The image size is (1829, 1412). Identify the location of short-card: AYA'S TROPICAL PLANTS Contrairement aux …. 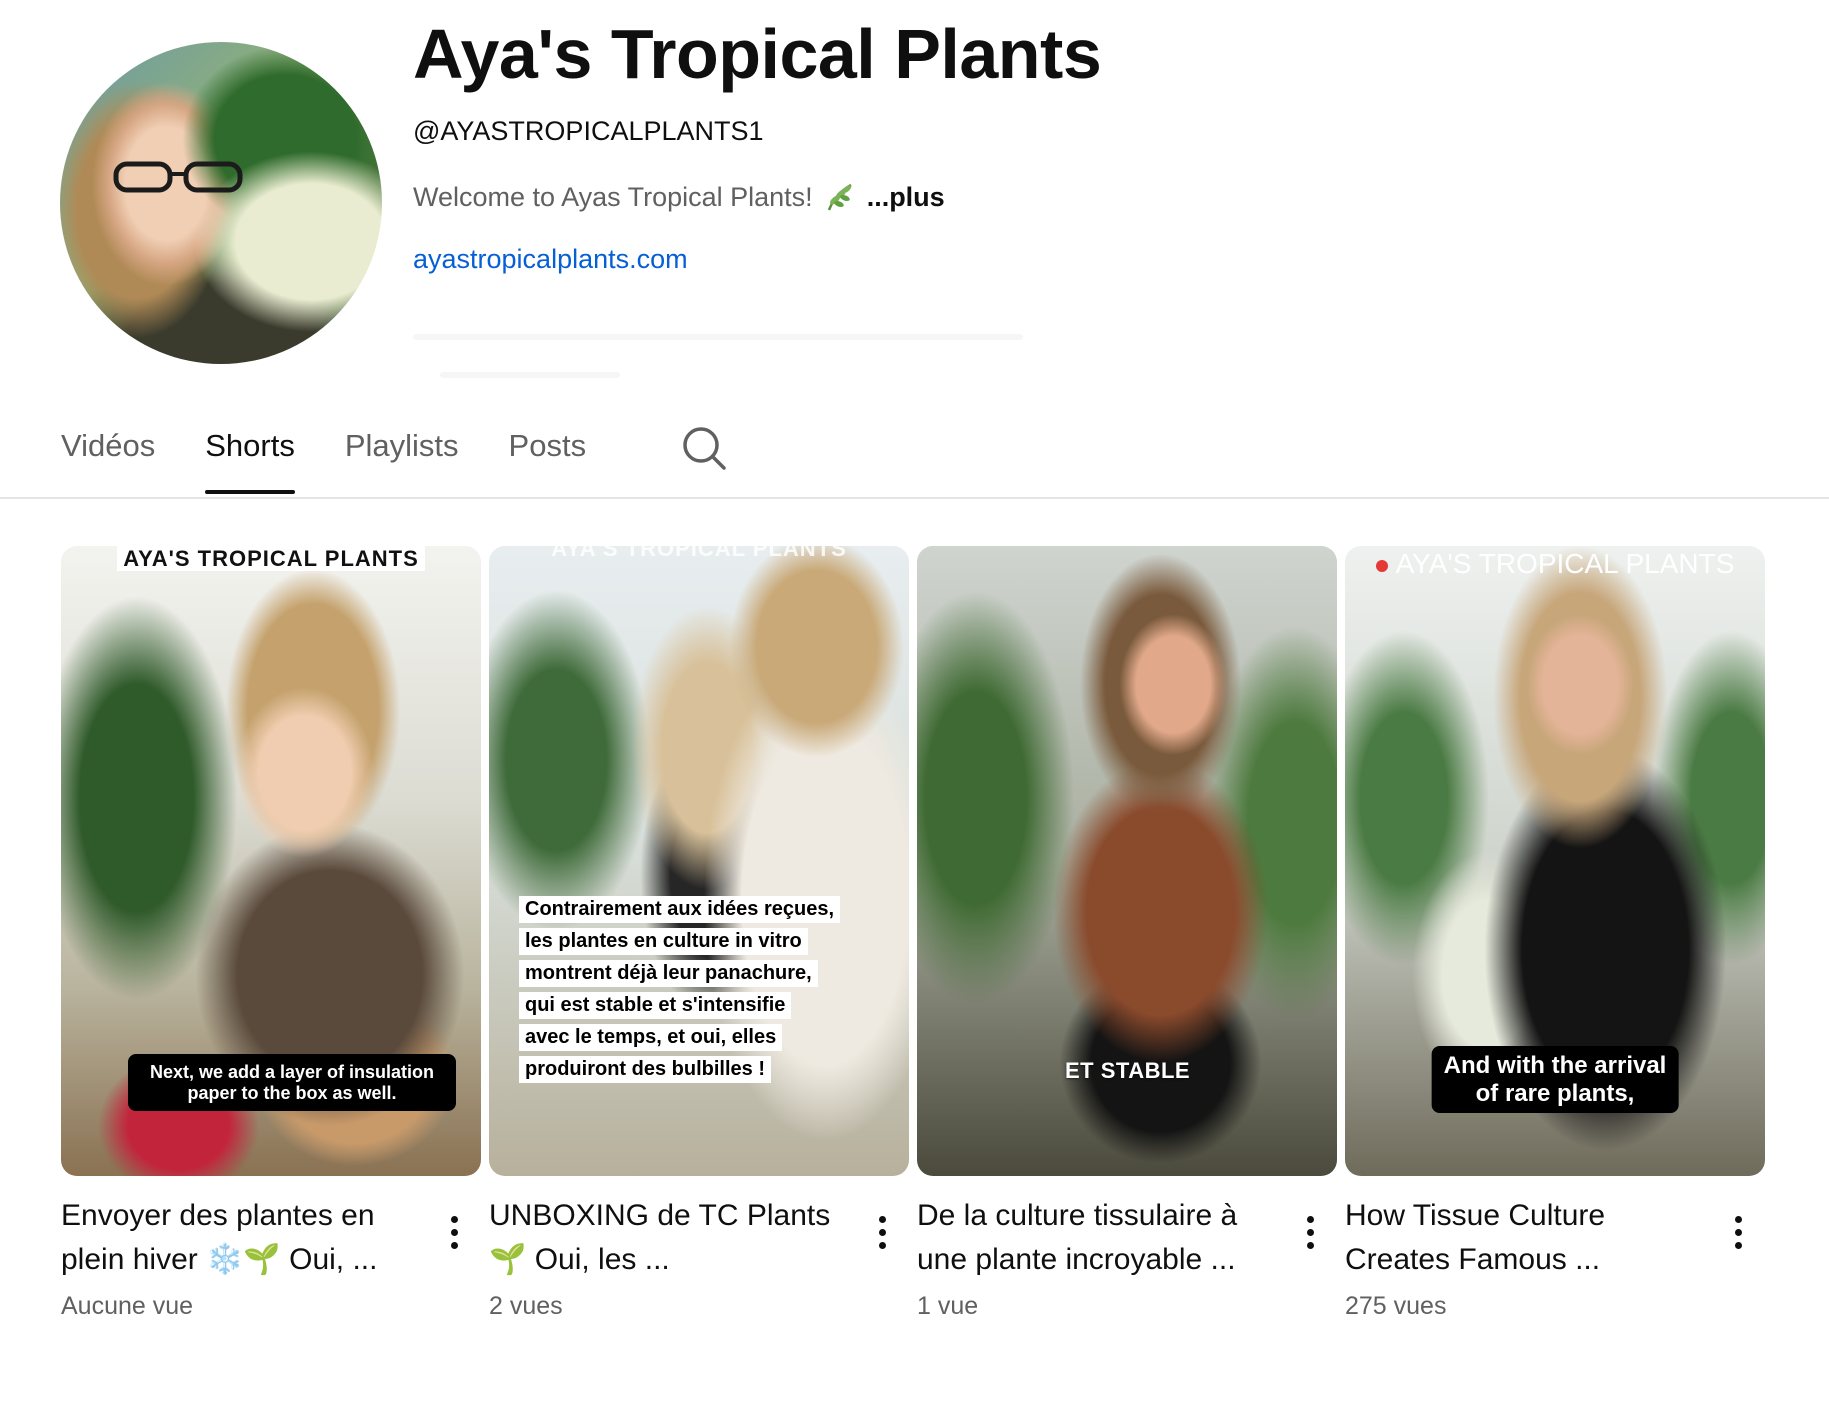
(699, 933).